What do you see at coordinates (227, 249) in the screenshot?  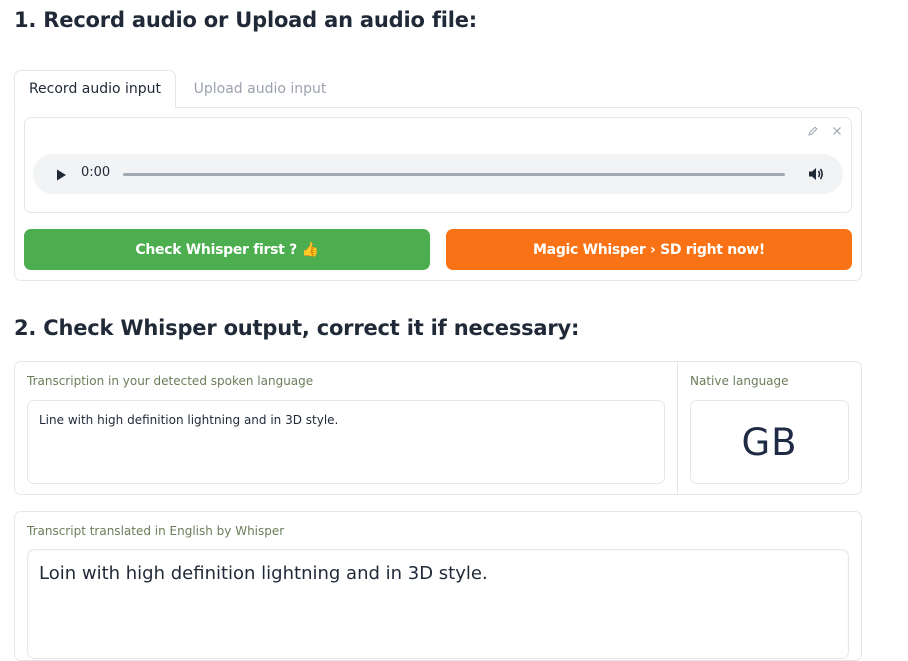 I see `check-whisper-button: Check Whisper first ? 👍` at bounding box center [227, 249].